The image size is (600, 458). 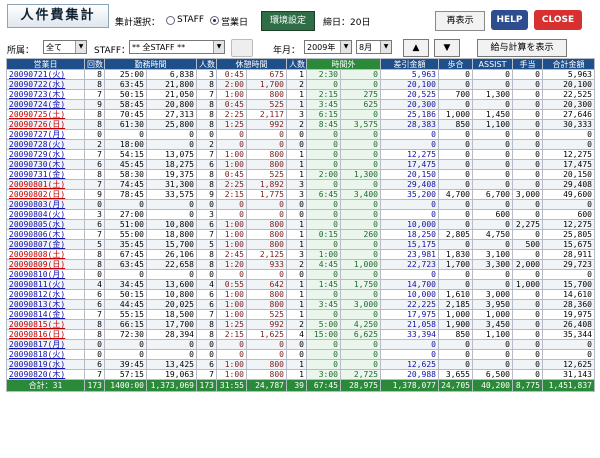 I want to click on date-link: 20090816(日), so click(x=45, y=334).